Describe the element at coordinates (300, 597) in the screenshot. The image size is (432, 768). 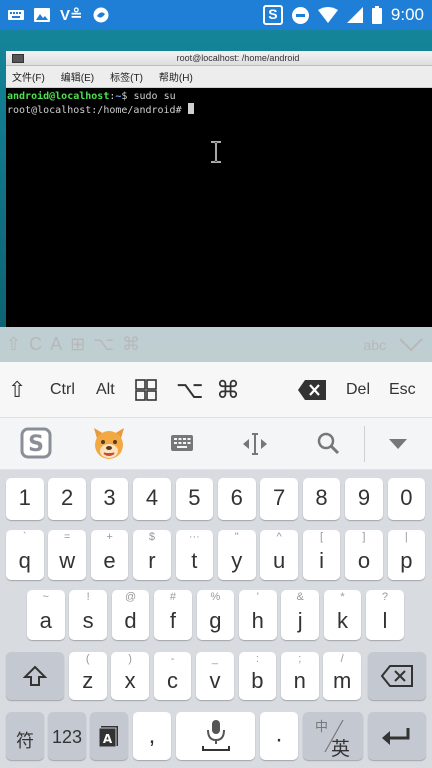
I see `key-hint-label: &` at that location.